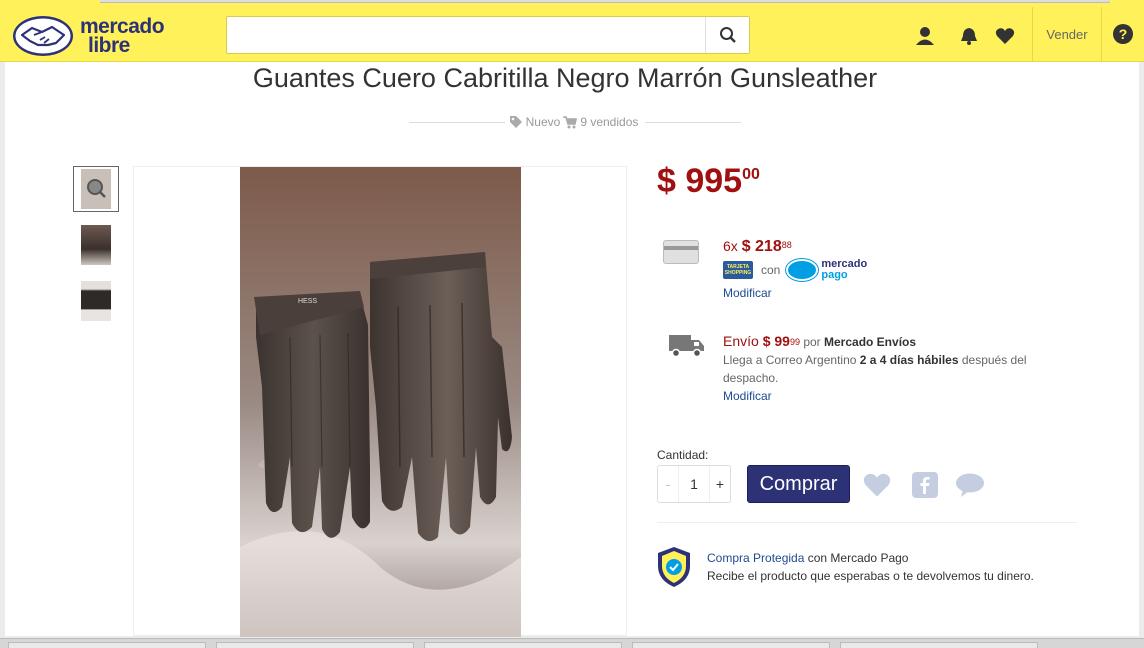 The width and height of the screenshot is (1144, 648). Describe the element at coordinates (674, 567) in the screenshot. I see `shield-icon` at that location.